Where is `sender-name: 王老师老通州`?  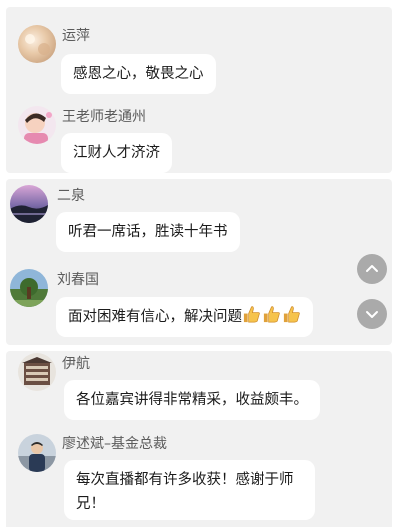
sender-name: 王老师老通州 is located at coordinates (104, 117).